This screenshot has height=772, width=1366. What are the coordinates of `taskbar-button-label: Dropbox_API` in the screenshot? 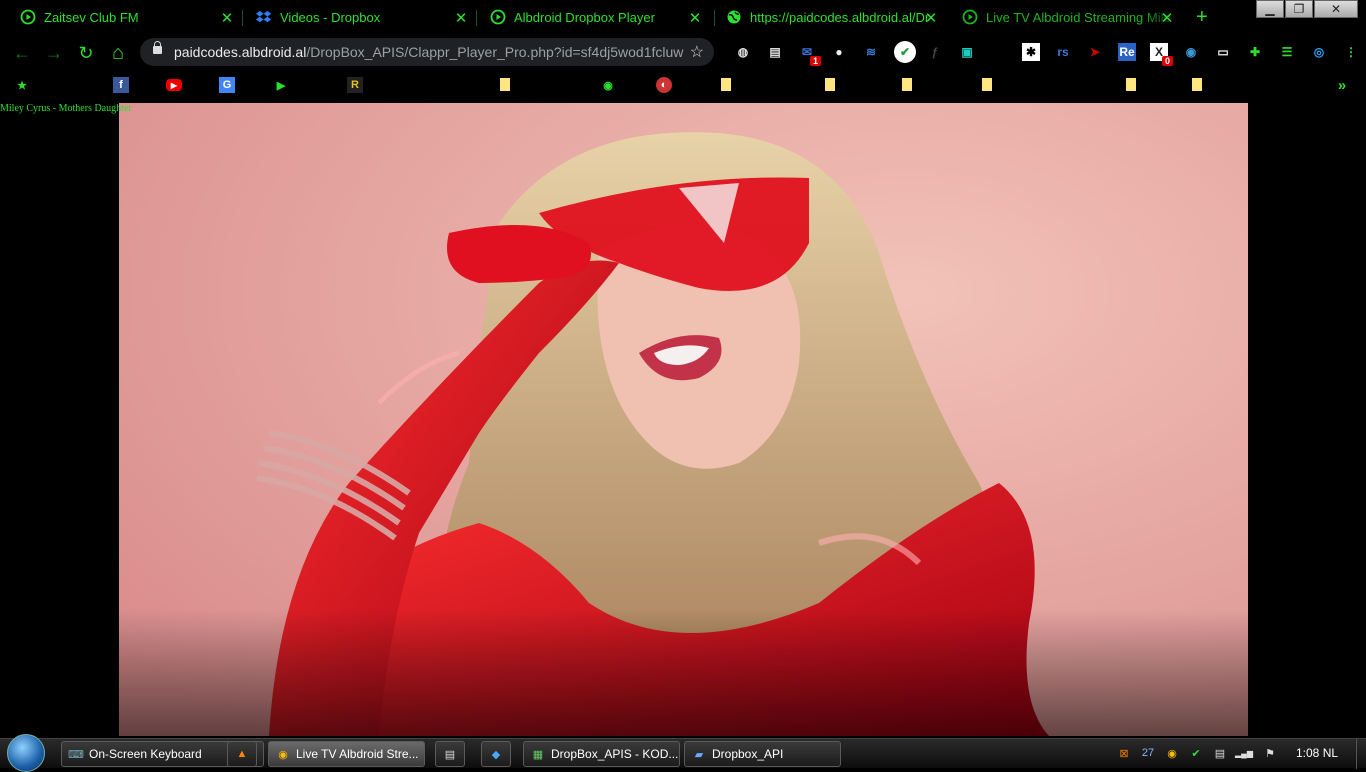 It's located at (748, 754).